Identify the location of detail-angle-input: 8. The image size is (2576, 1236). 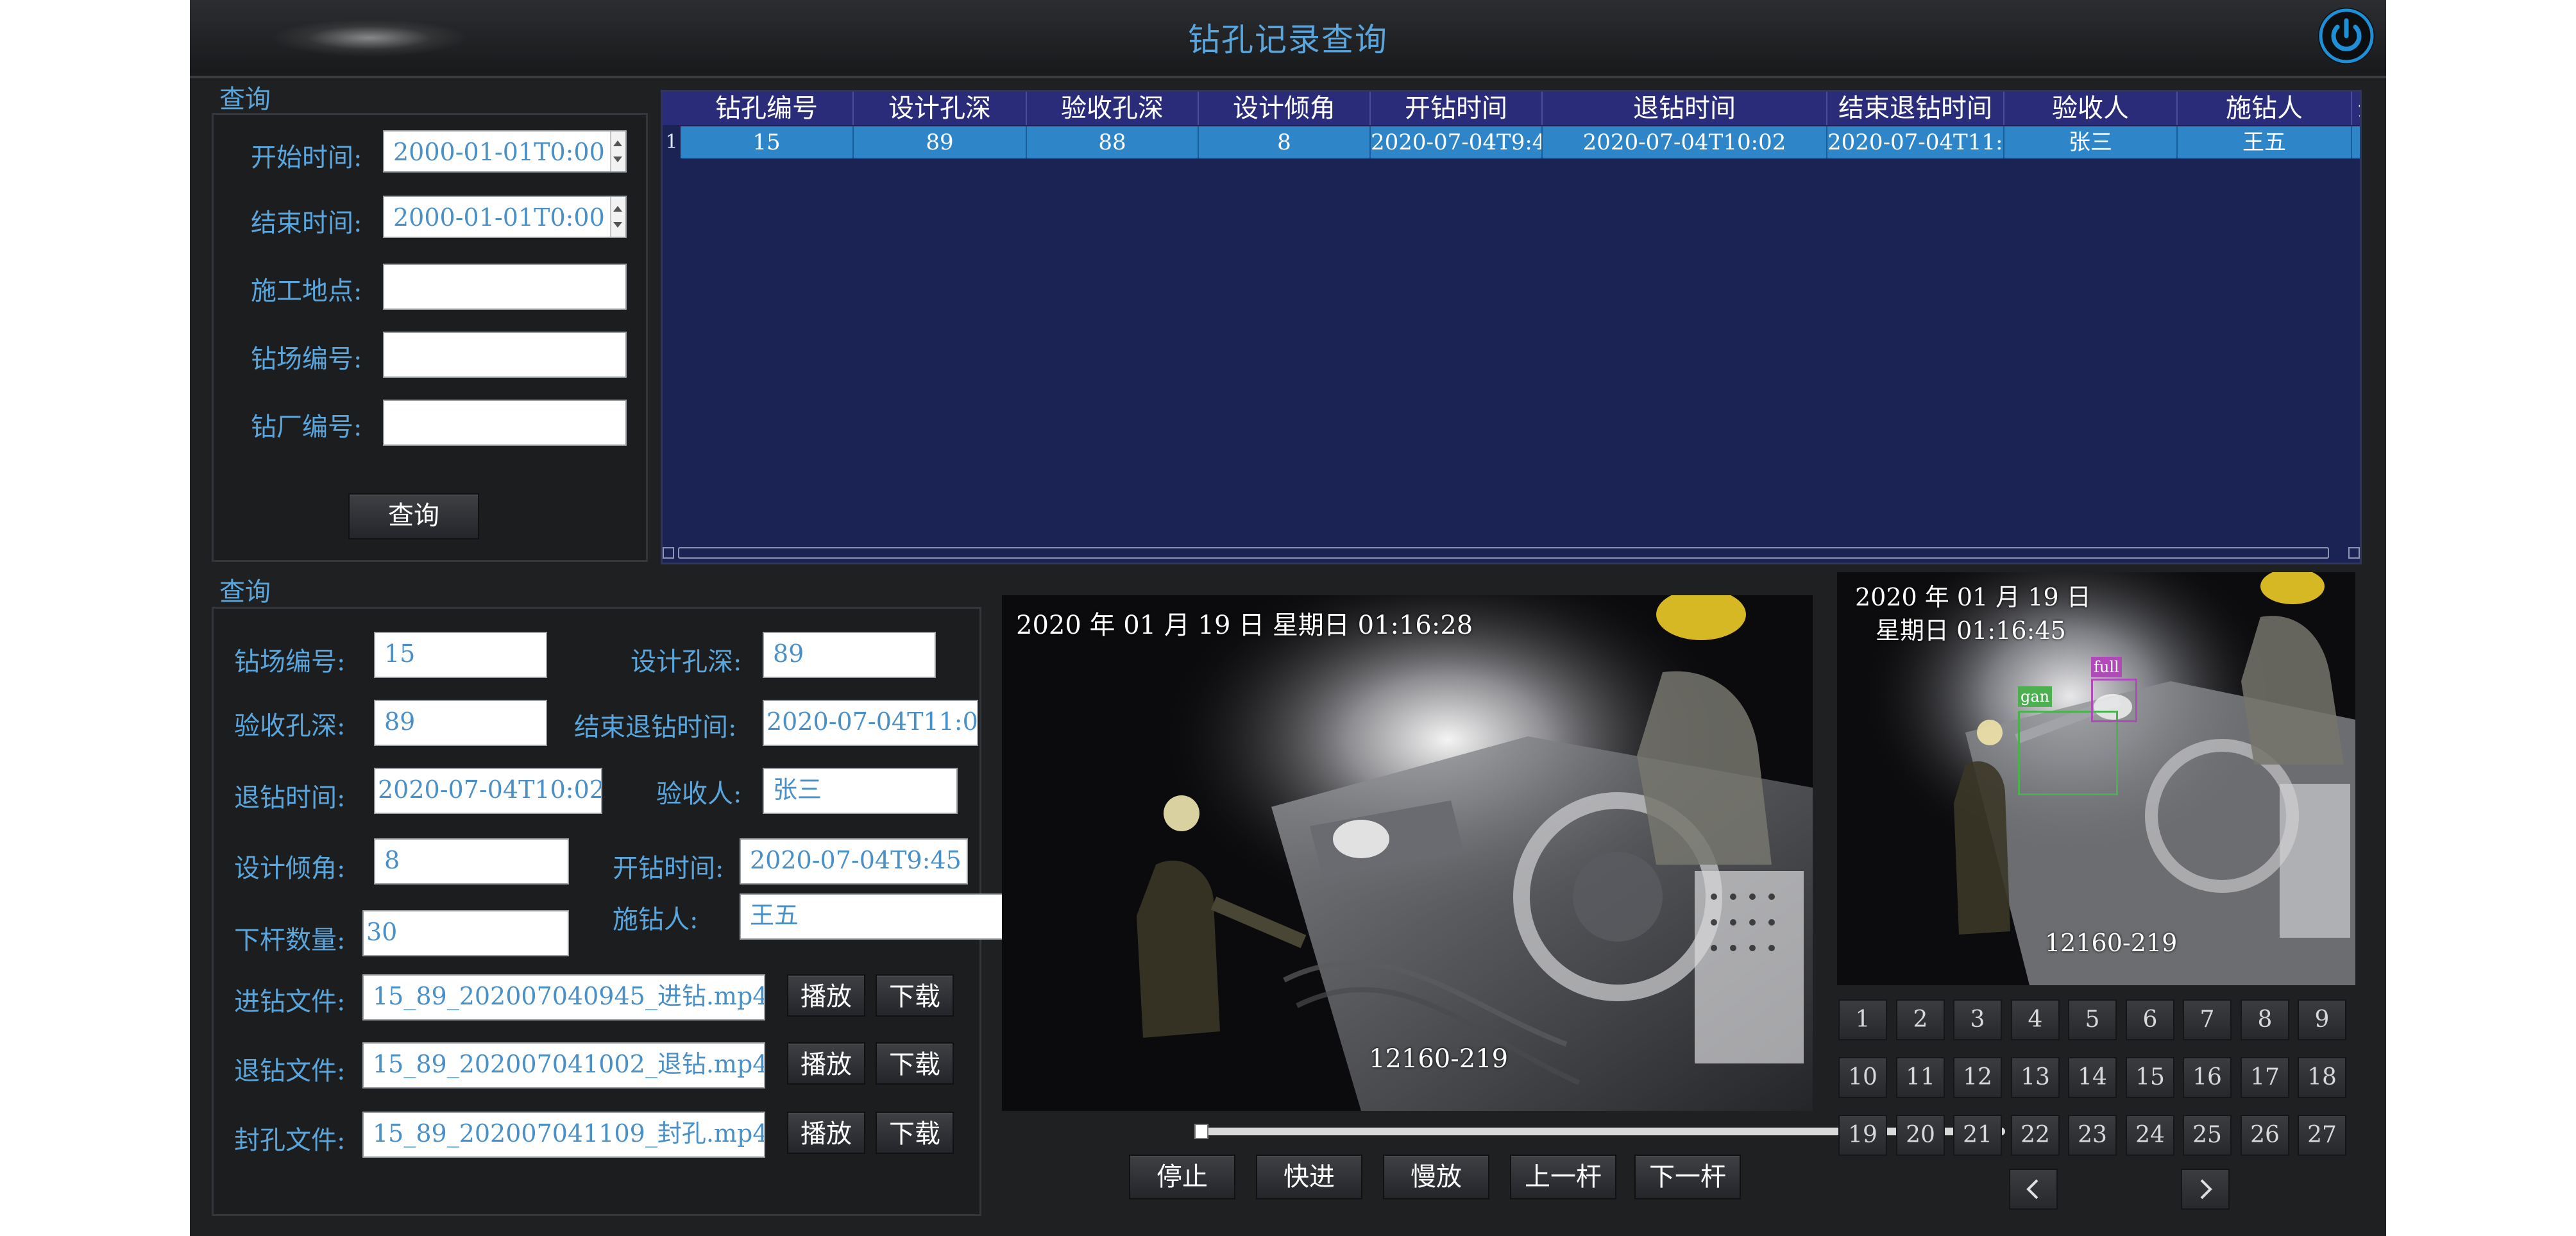
(471, 861).